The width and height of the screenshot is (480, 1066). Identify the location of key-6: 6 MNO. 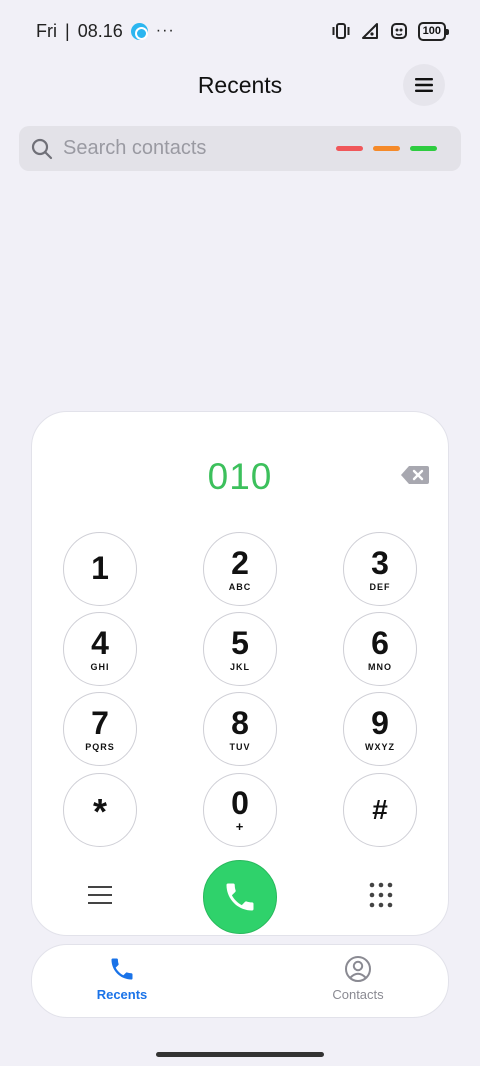
(380, 649).